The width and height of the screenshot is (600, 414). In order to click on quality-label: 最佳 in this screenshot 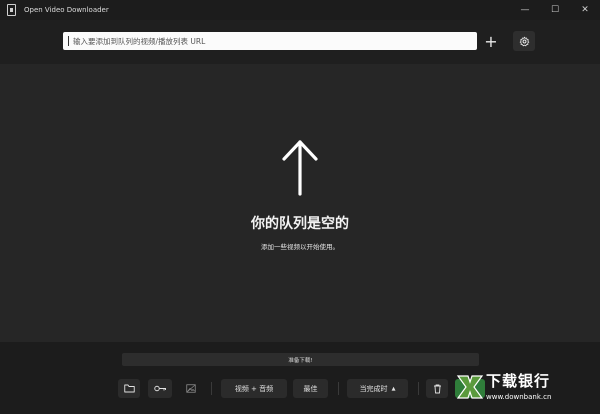, I will do `click(310, 388)`.